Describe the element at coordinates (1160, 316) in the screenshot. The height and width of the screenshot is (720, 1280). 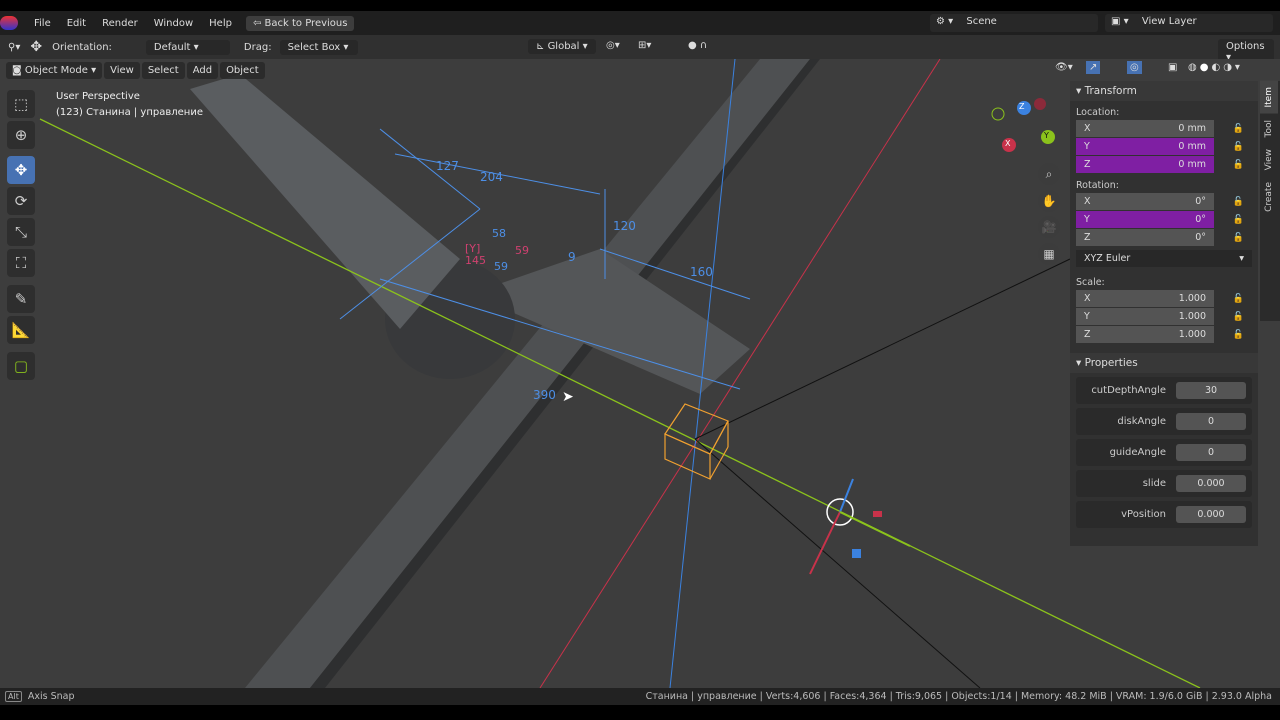
I see `scale-y-field: Y 1.000 🔓` at that location.